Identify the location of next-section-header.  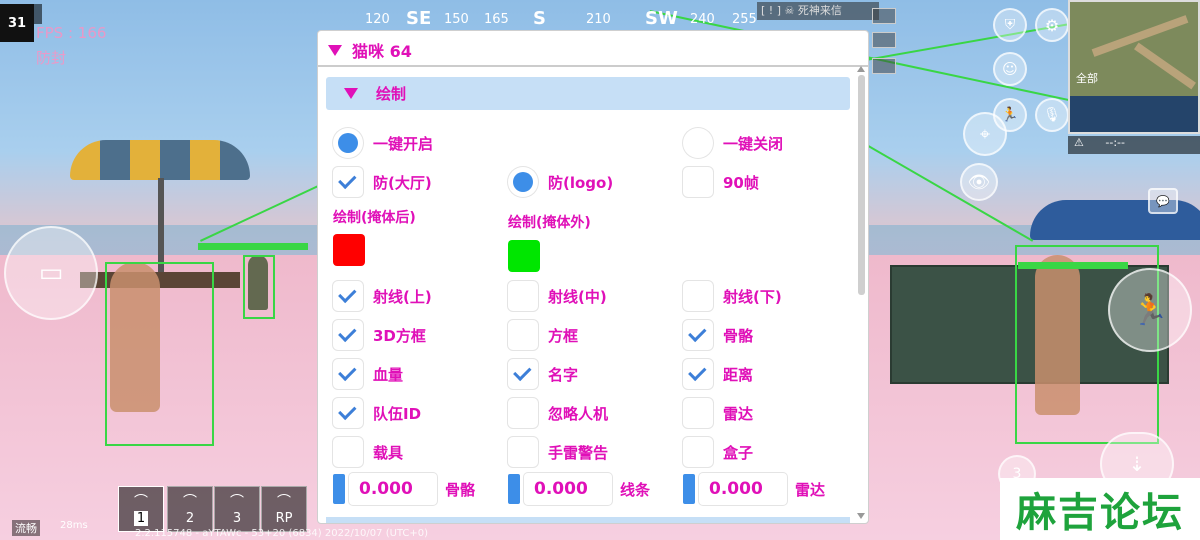
(588, 520).